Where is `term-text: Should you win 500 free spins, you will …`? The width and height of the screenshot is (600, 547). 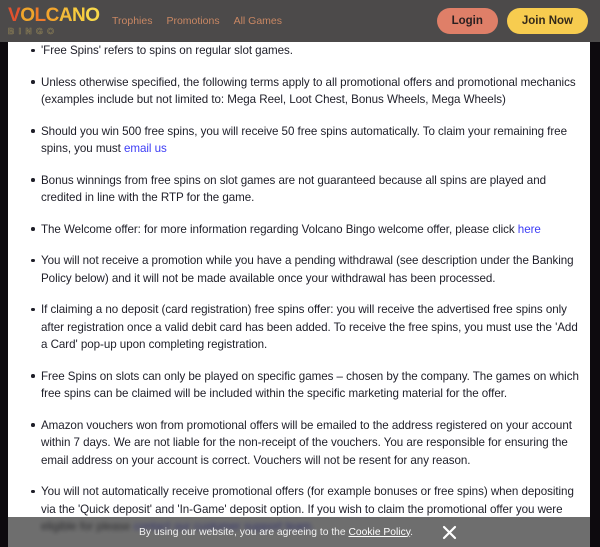
term-text: Should you win 500 free spins, you will … is located at coordinates (304, 140).